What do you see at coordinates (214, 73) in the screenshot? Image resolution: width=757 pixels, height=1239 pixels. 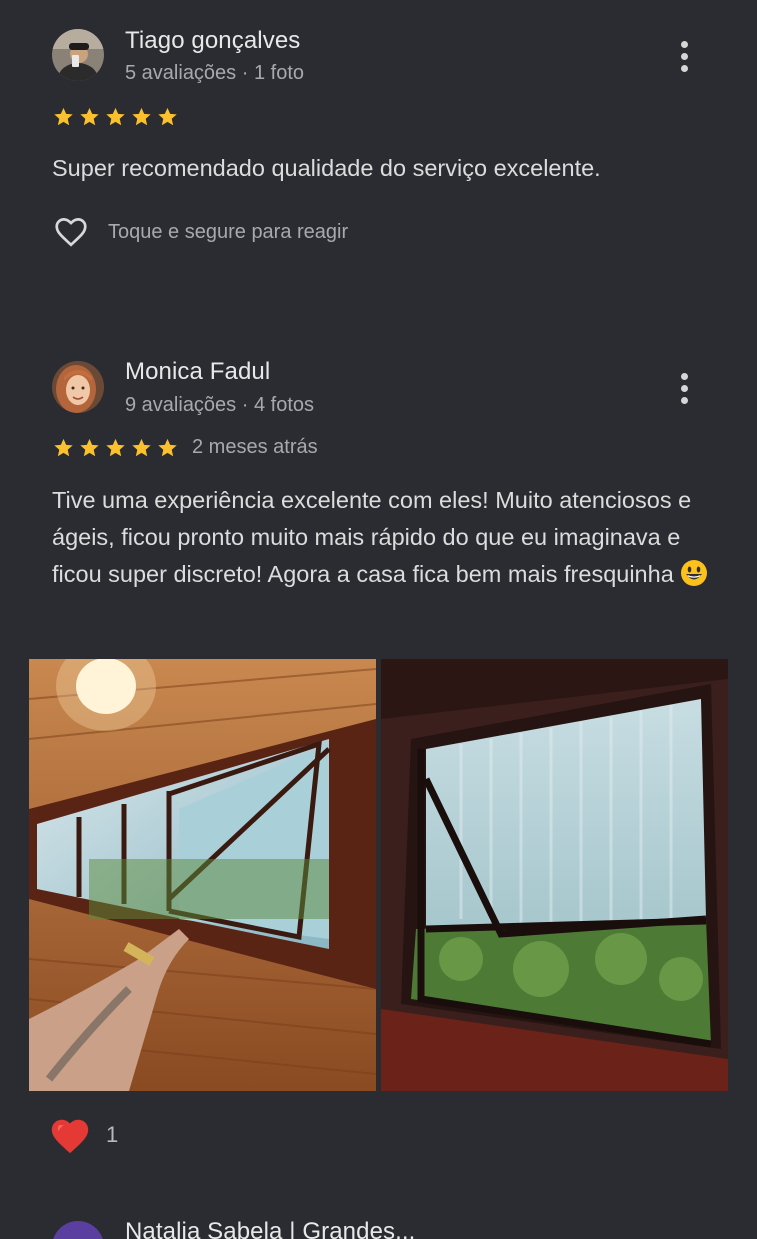 I see `author-meta: 5 avaliações · 1 foto` at bounding box center [214, 73].